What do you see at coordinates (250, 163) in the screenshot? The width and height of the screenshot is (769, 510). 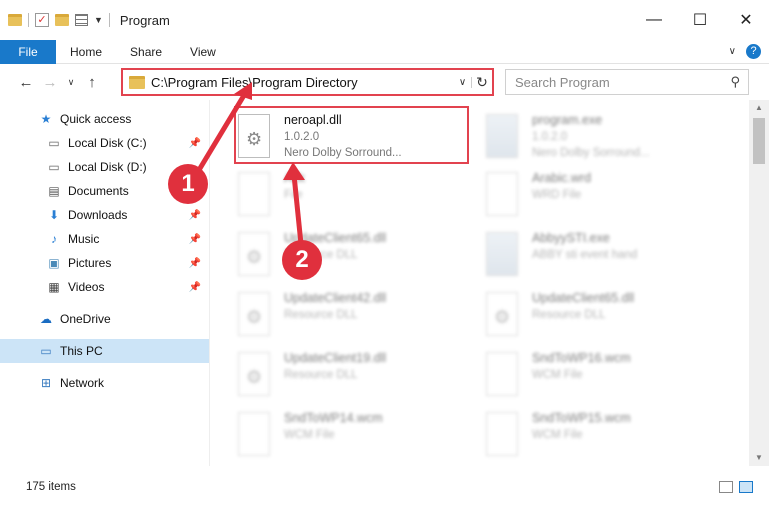 I see `annotation-arrows` at bounding box center [250, 163].